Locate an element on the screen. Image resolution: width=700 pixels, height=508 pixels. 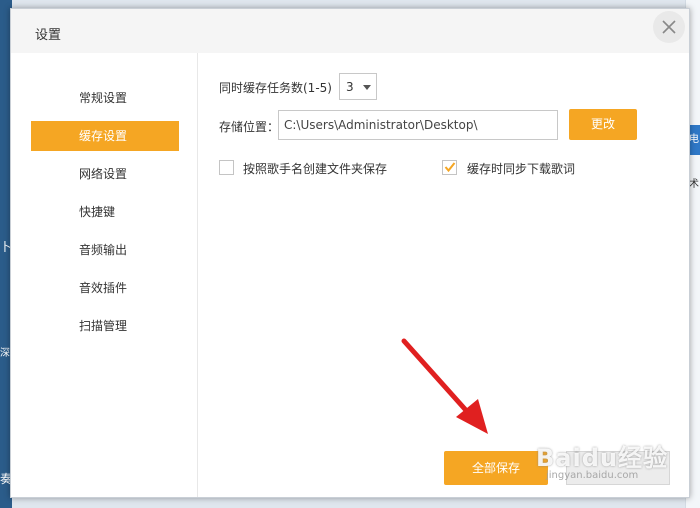
sidebar-item-audio-output: 音频输出 is located at coordinates (105, 250).